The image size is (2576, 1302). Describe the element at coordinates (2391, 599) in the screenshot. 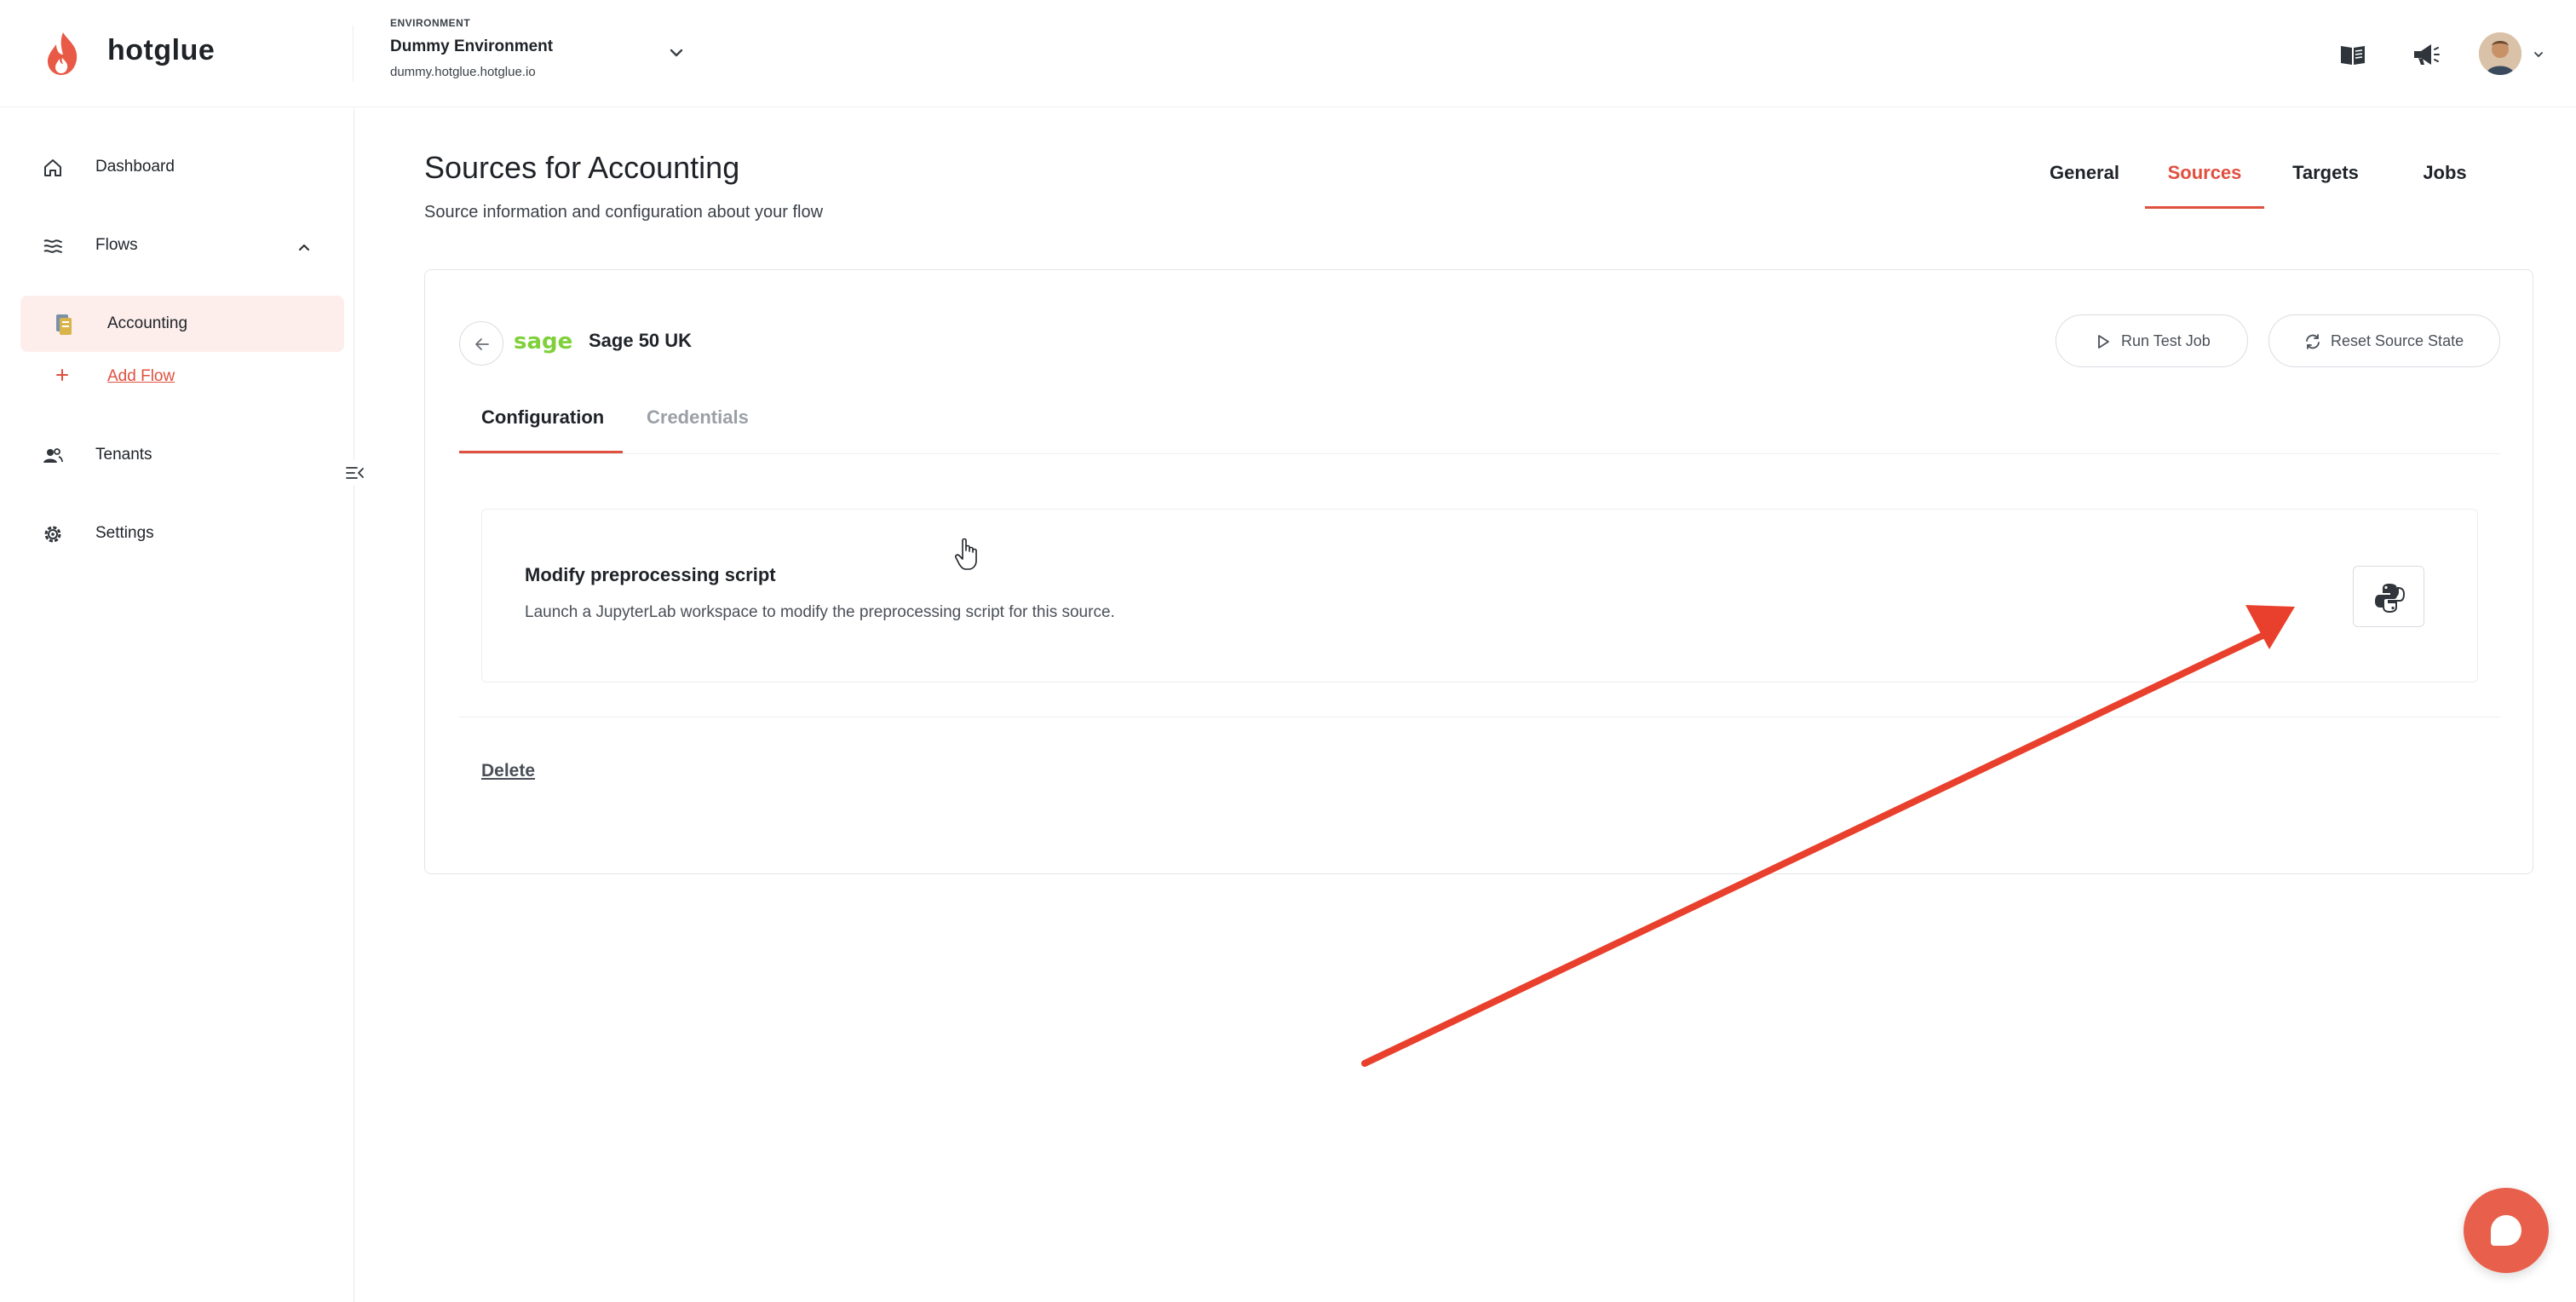

I see `python-icon` at that location.